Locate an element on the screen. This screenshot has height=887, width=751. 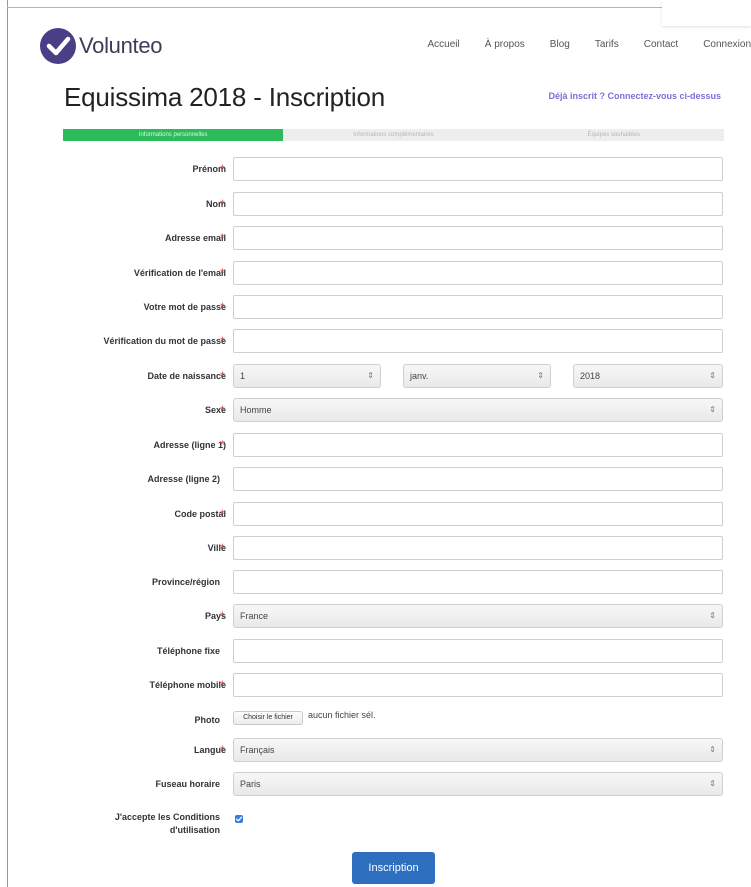
fuseau-label: Fuseau horaire is located at coordinates (187, 784).